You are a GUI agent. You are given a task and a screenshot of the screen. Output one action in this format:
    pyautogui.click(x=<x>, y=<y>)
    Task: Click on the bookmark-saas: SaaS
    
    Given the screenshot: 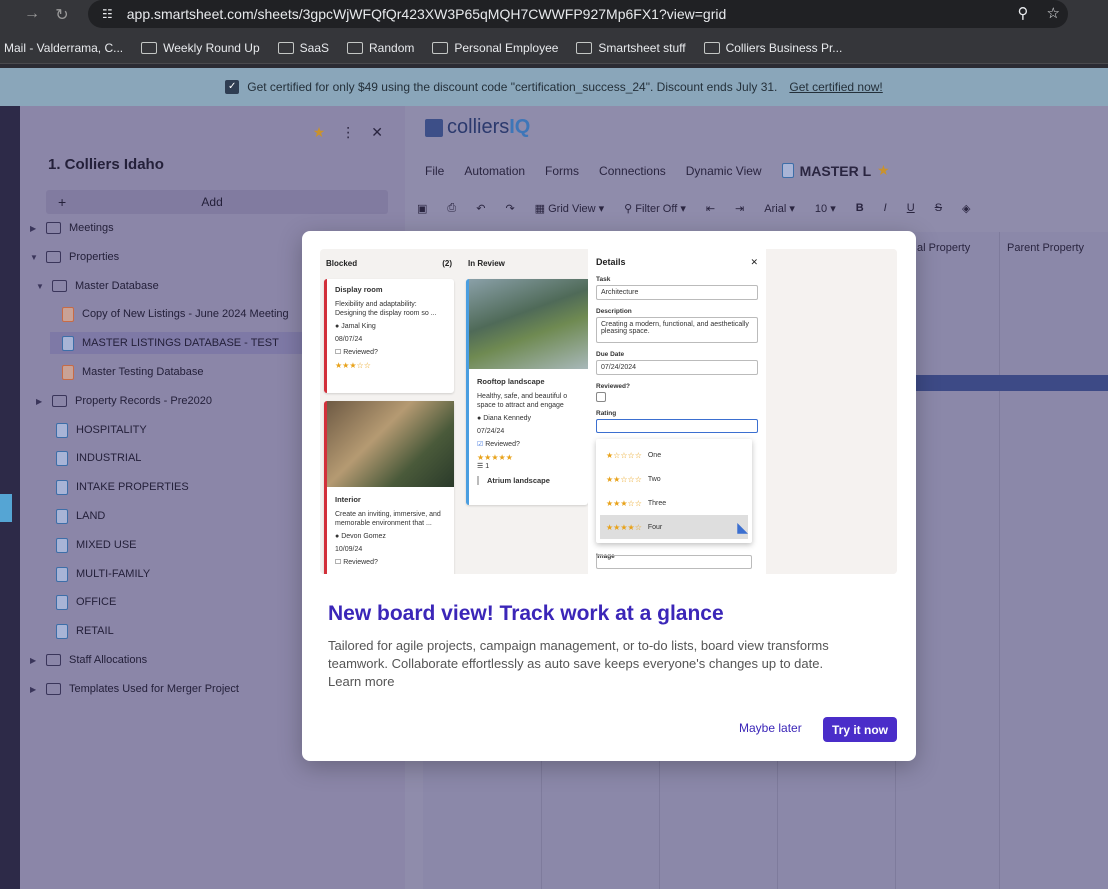 What is the action you would take?
    pyautogui.click(x=303, y=48)
    